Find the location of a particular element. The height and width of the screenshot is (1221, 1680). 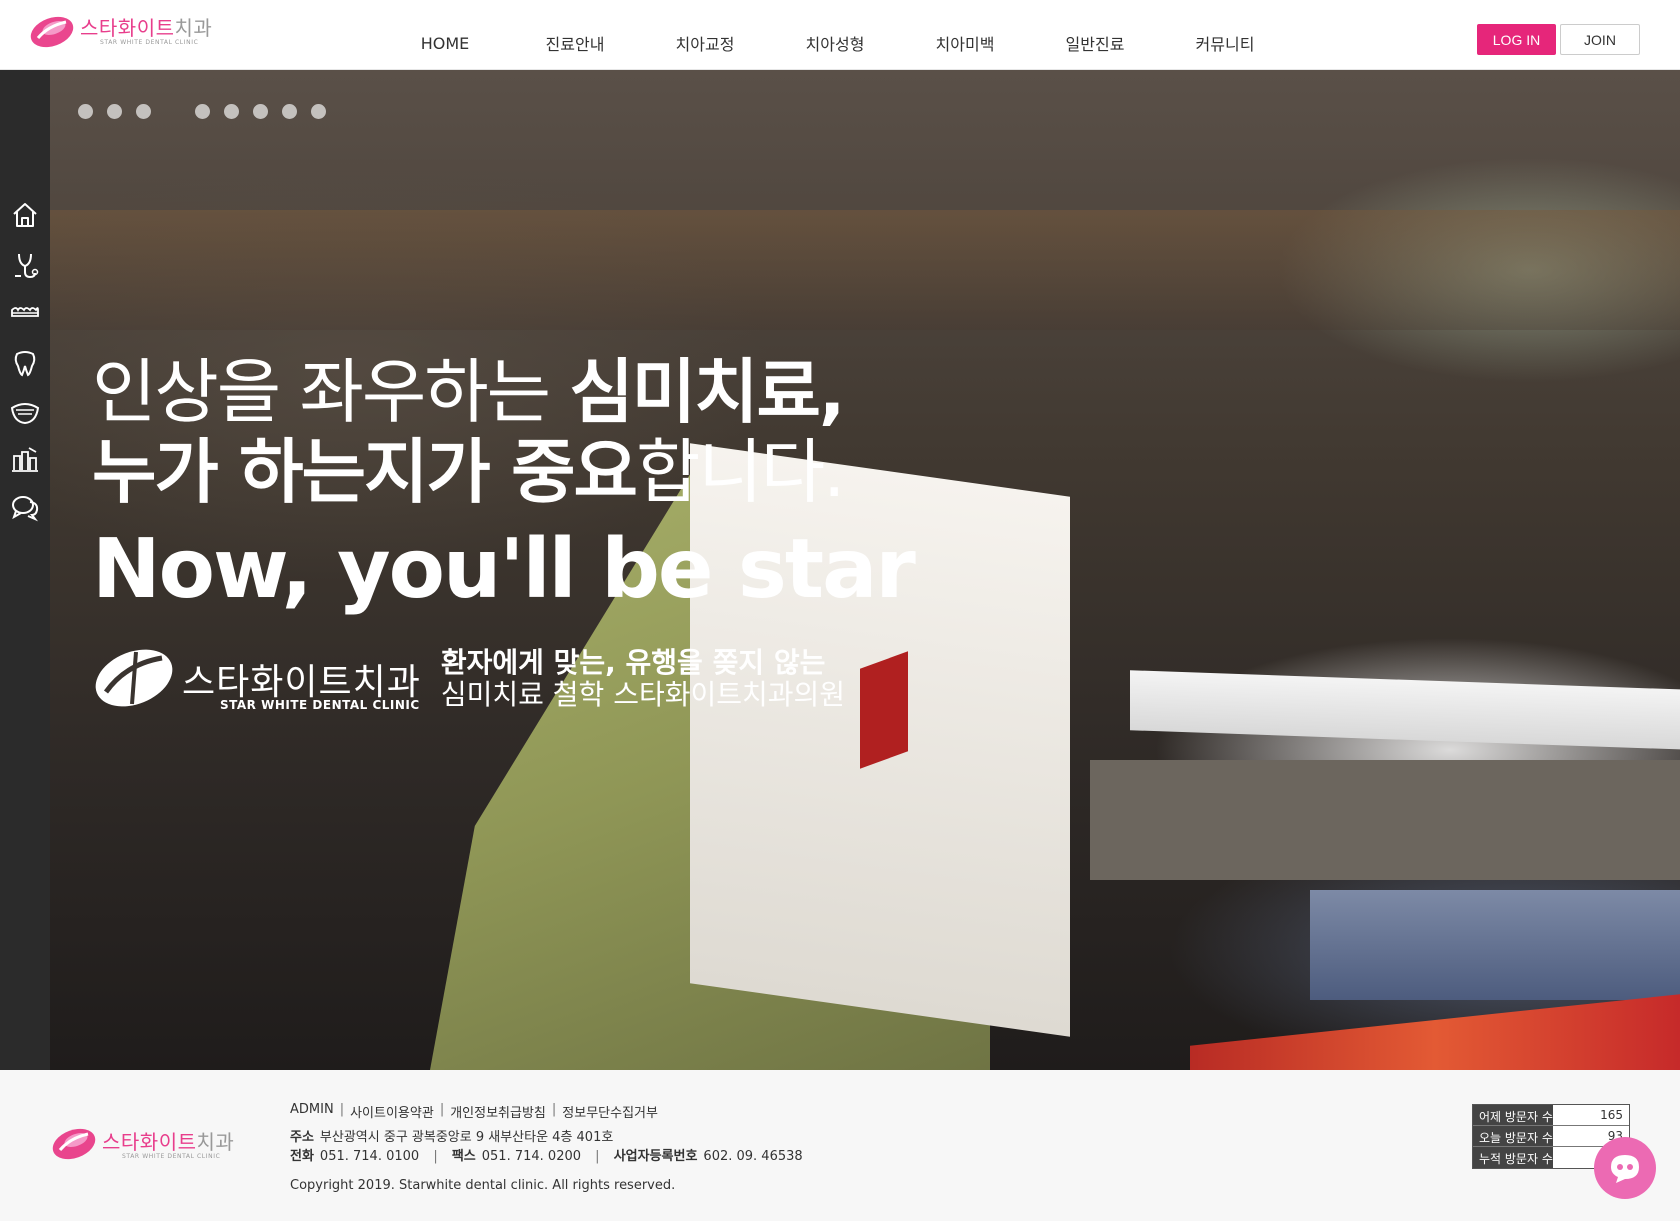

quick-sidebar is located at coordinates (25, 570).